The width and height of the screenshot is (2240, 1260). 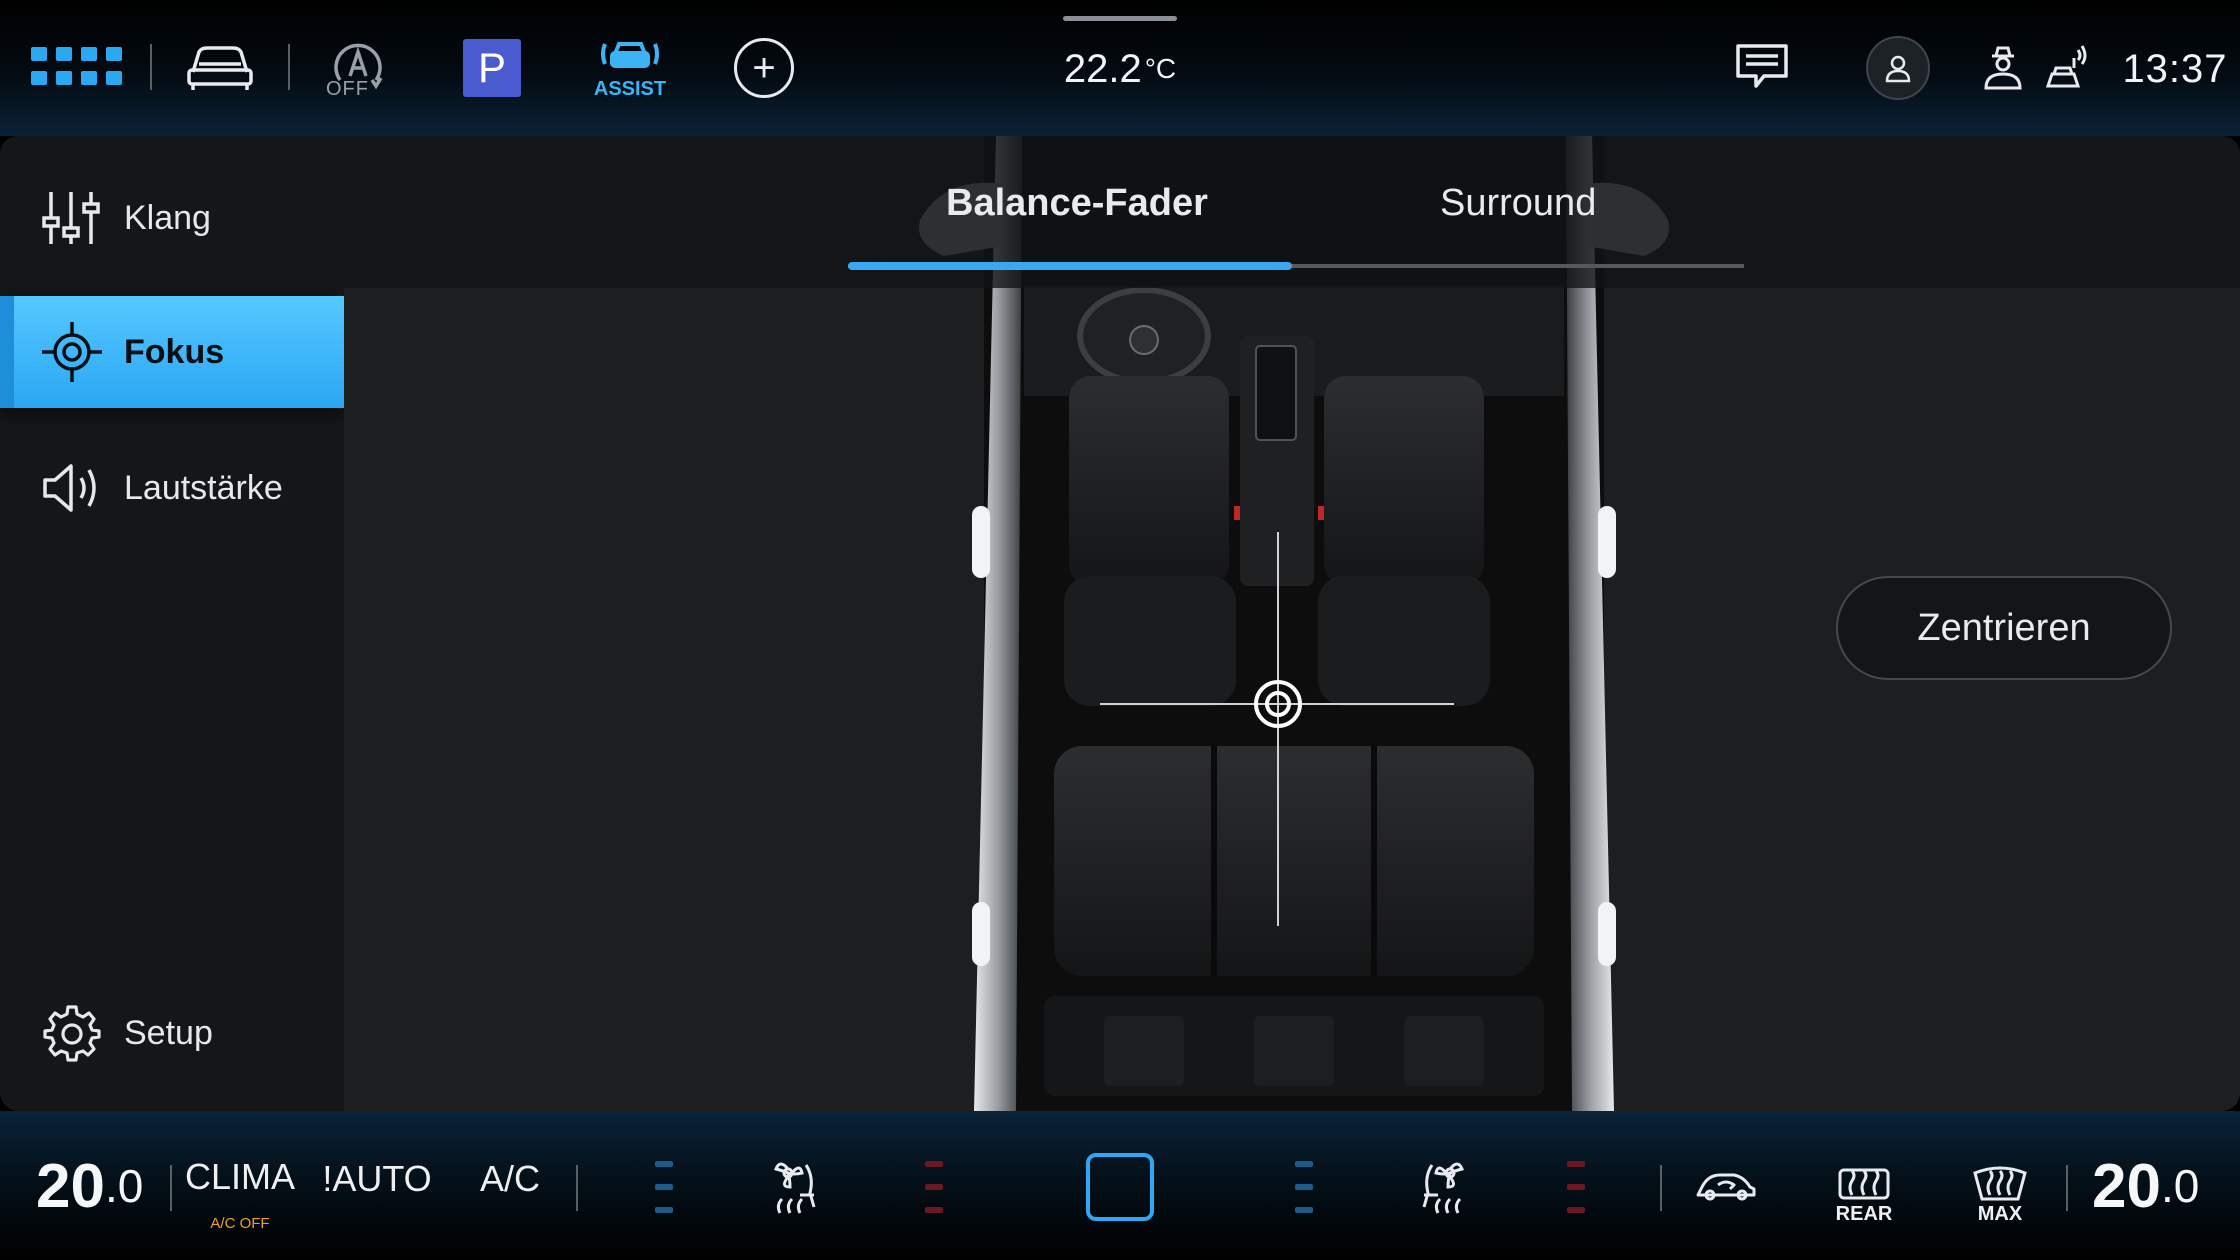 What do you see at coordinates (168, 1032) in the screenshot?
I see `sidebar-item-label: Setup` at bounding box center [168, 1032].